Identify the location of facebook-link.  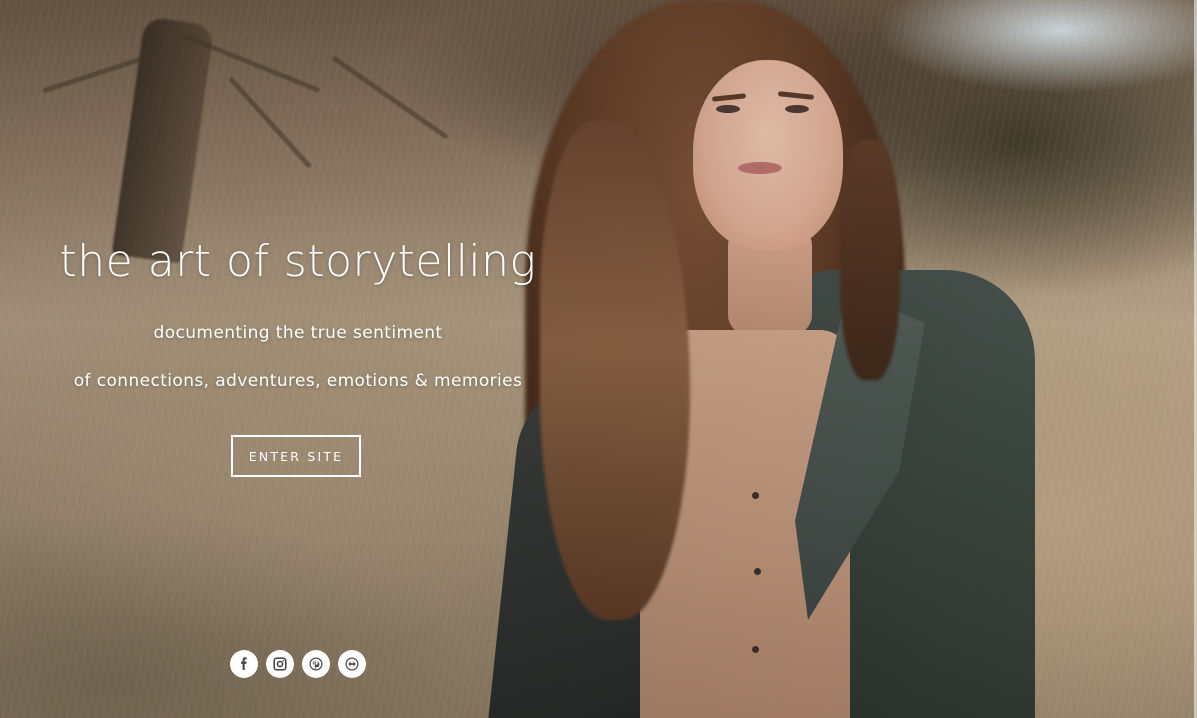
(244, 664).